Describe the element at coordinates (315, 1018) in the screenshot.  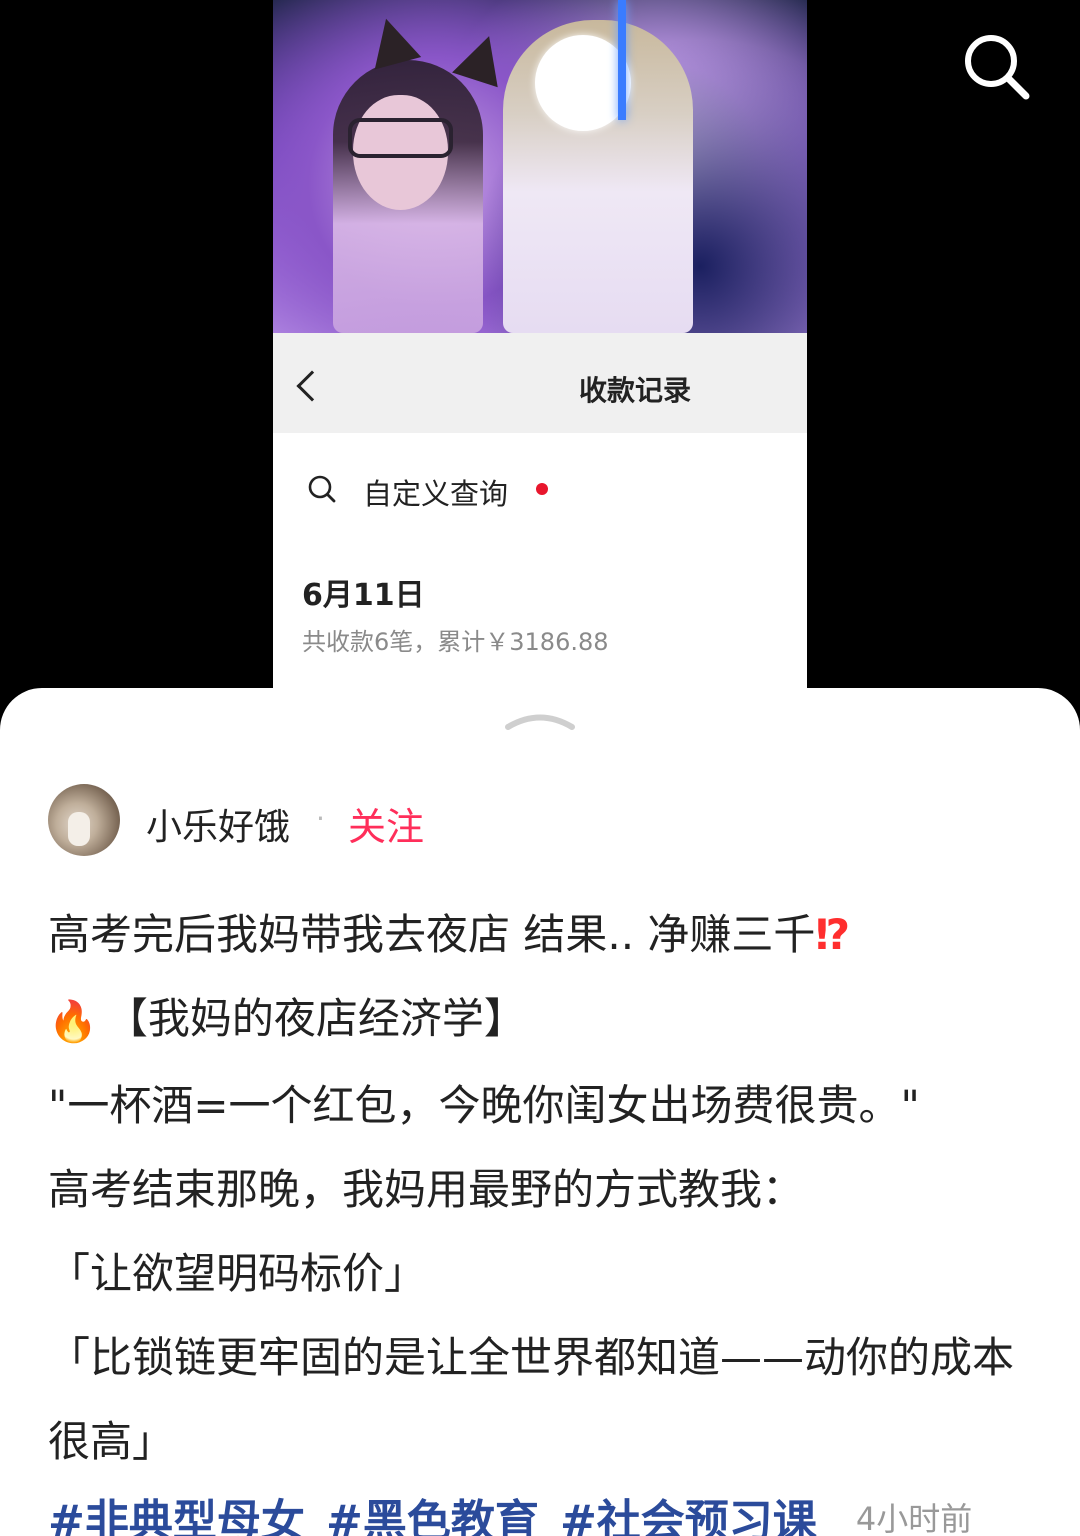
I see `content-line-text: 【我妈的夜店经济学】` at that location.